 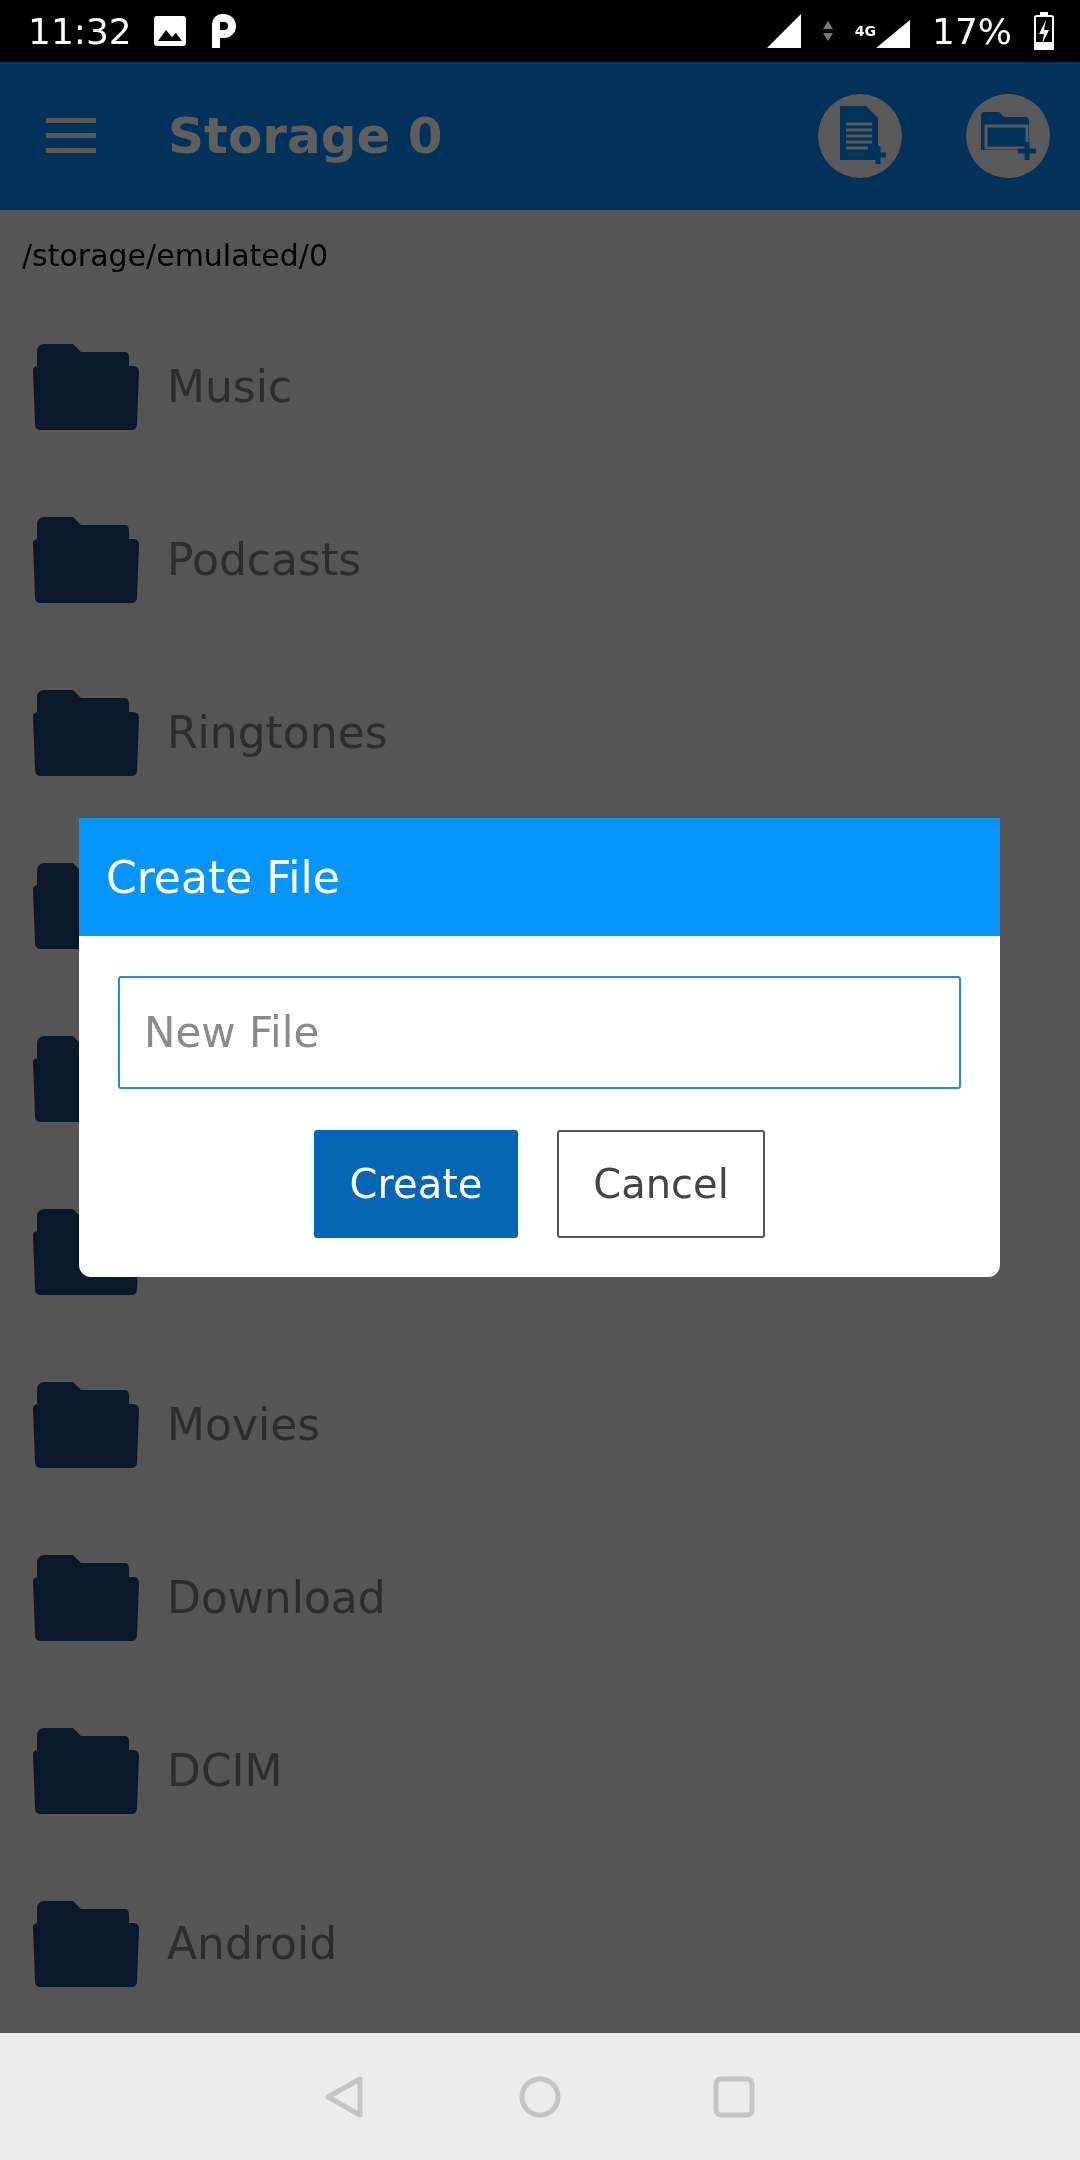 What do you see at coordinates (1008, 136) in the screenshot?
I see `folder-plus-icon` at bounding box center [1008, 136].